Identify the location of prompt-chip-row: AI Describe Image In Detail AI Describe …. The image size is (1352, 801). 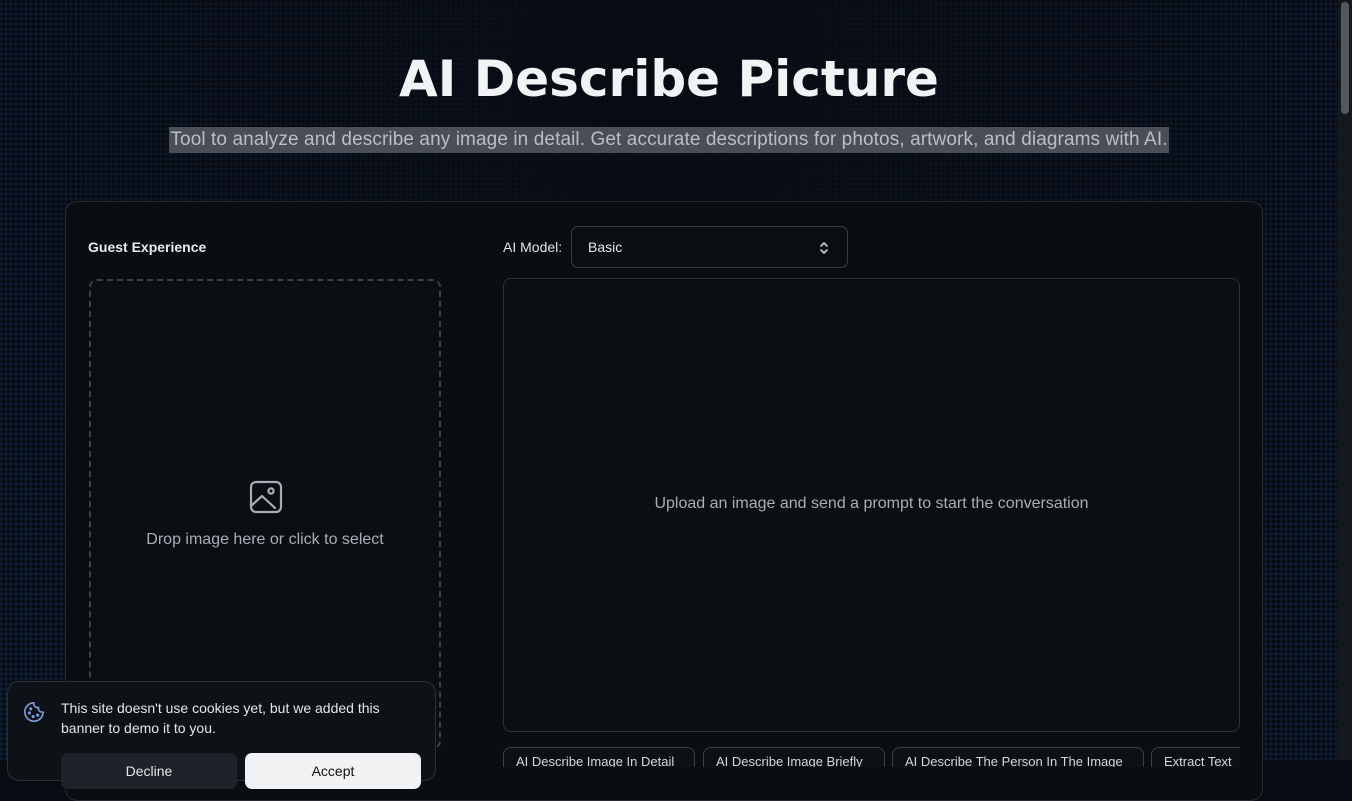
(871, 757).